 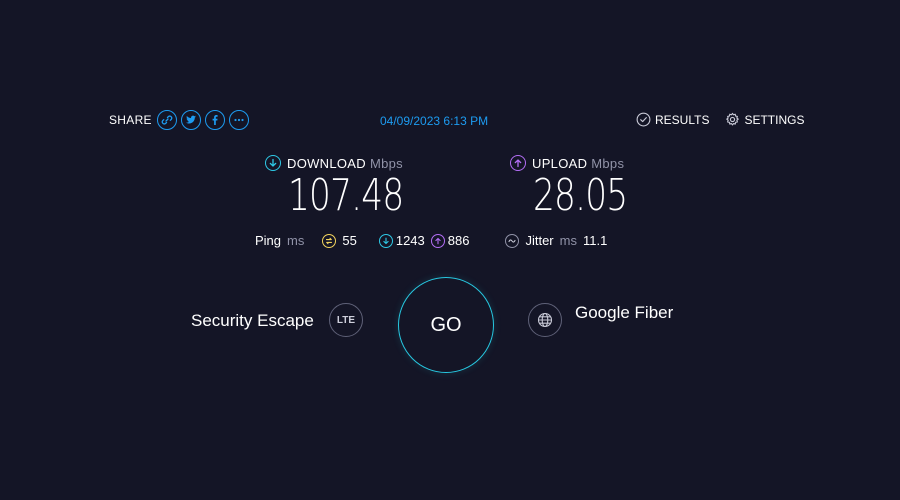 What do you see at coordinates (560, 163) in the screenshot?
I see `upload-label: UPLOAD` at bounding box center [560, 163].